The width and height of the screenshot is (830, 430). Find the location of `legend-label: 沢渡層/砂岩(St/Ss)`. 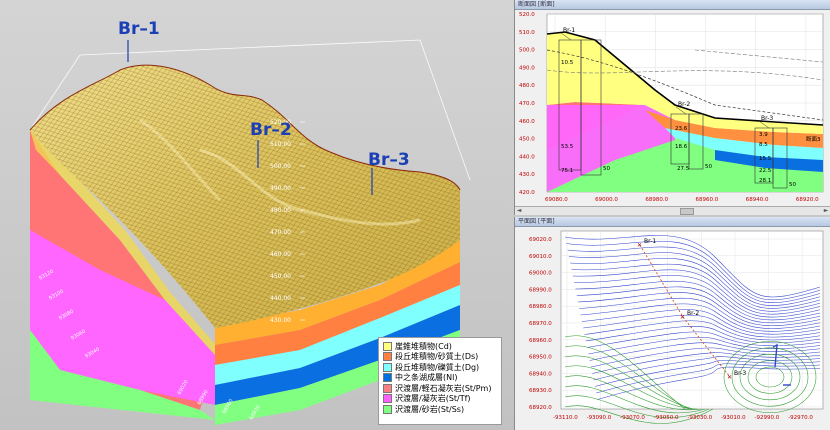

legend-label: 沢渡層/砂岩(St/Ss) is located at coordinates (430, 409).